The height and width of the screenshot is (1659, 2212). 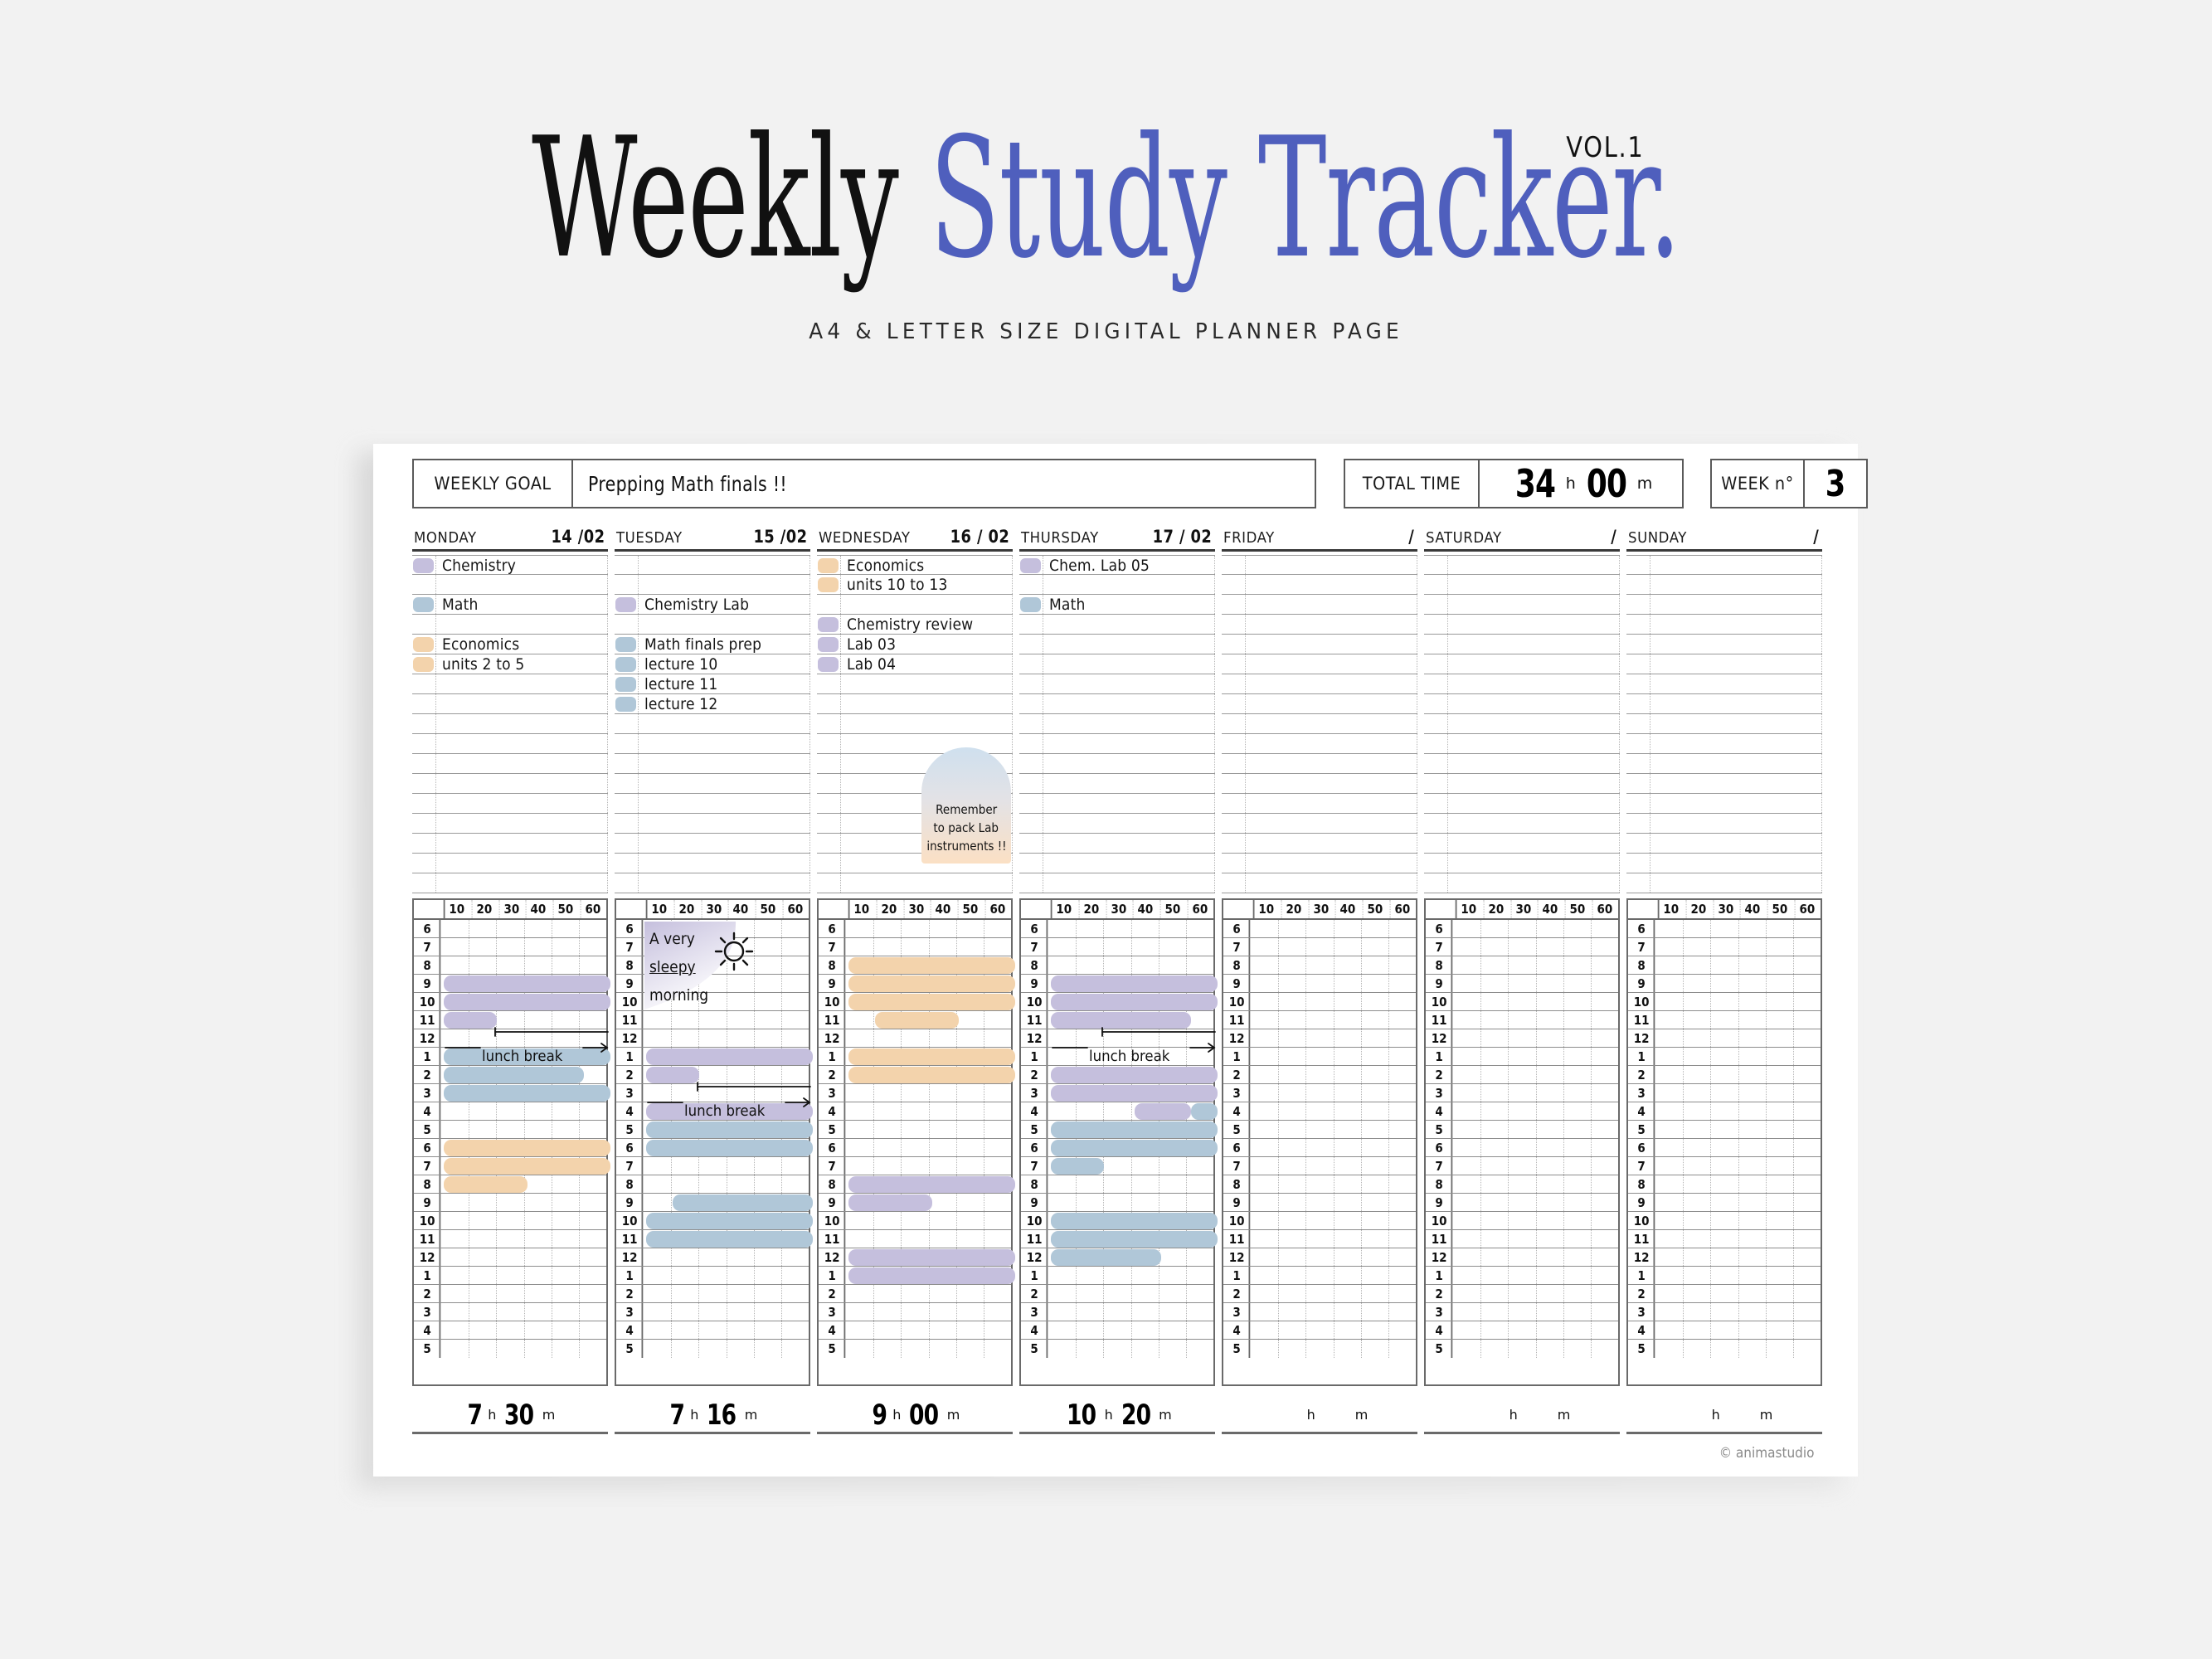 I want to click on task-label: lecture 12, so click(x=681, y=704).